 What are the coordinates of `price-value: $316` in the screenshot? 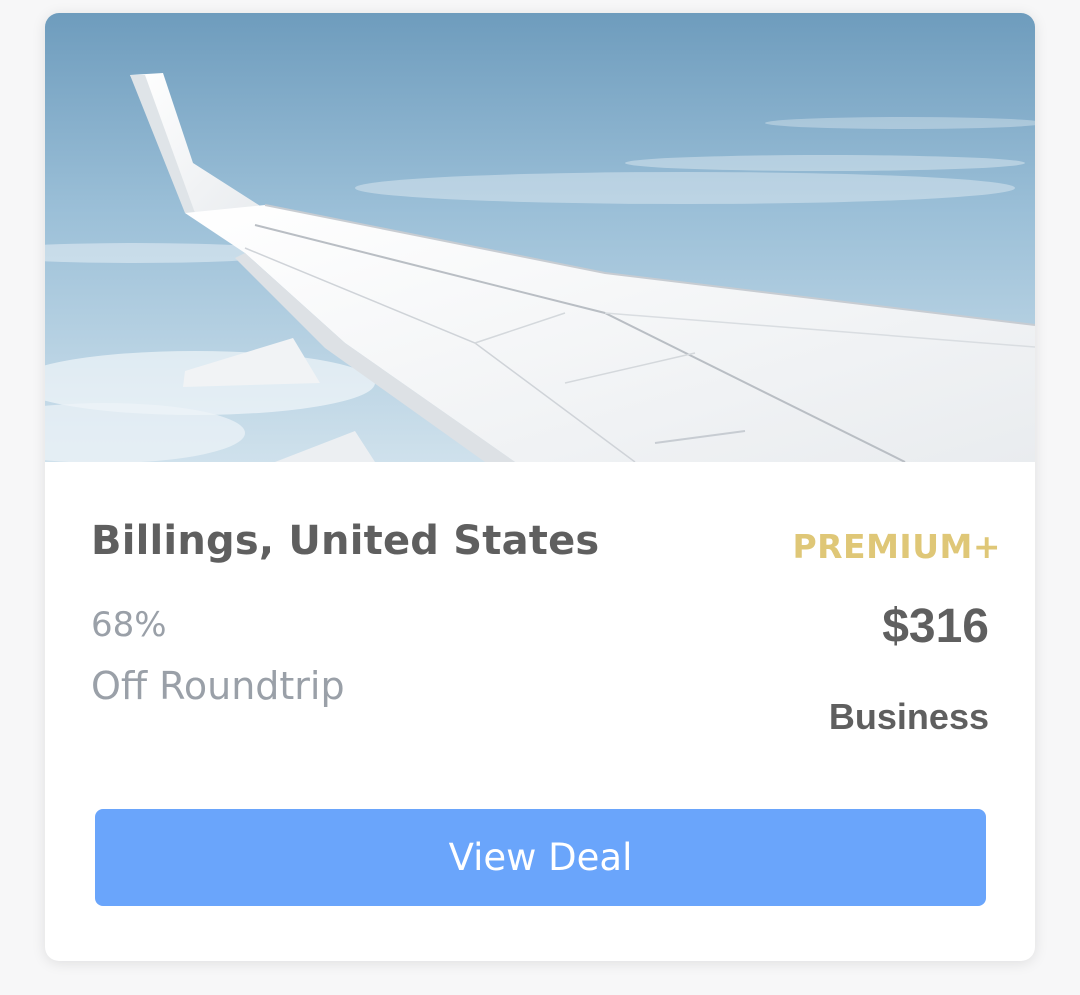 It's located at (935, 626).